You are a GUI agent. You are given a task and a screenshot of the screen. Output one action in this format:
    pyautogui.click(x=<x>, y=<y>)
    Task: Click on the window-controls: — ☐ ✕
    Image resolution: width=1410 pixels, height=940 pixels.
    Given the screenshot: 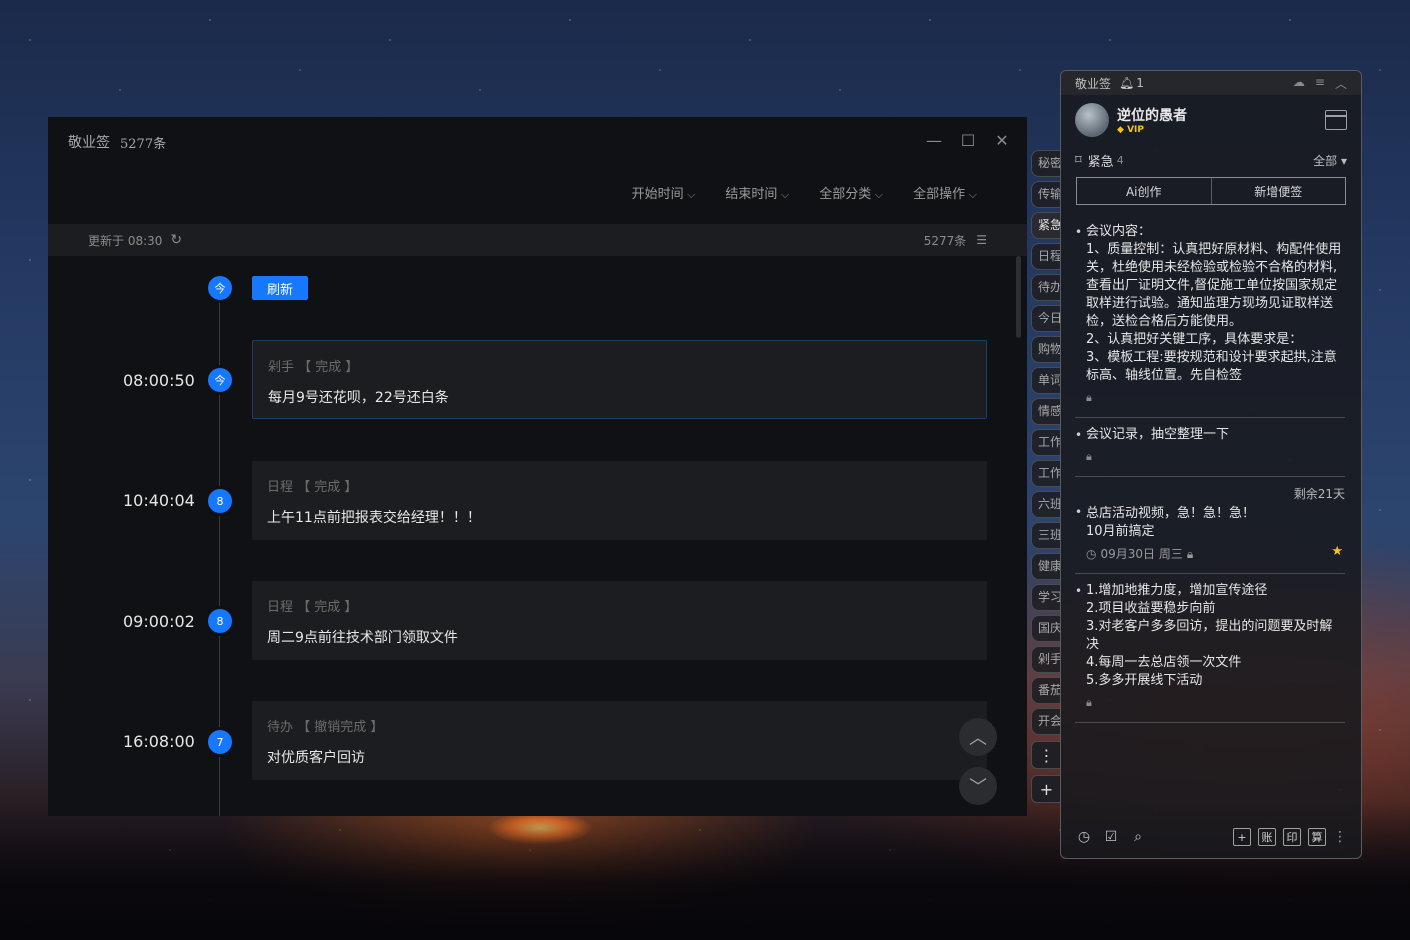 What is the action you would take?
    pyautogui.click(x=968, y=140)
    